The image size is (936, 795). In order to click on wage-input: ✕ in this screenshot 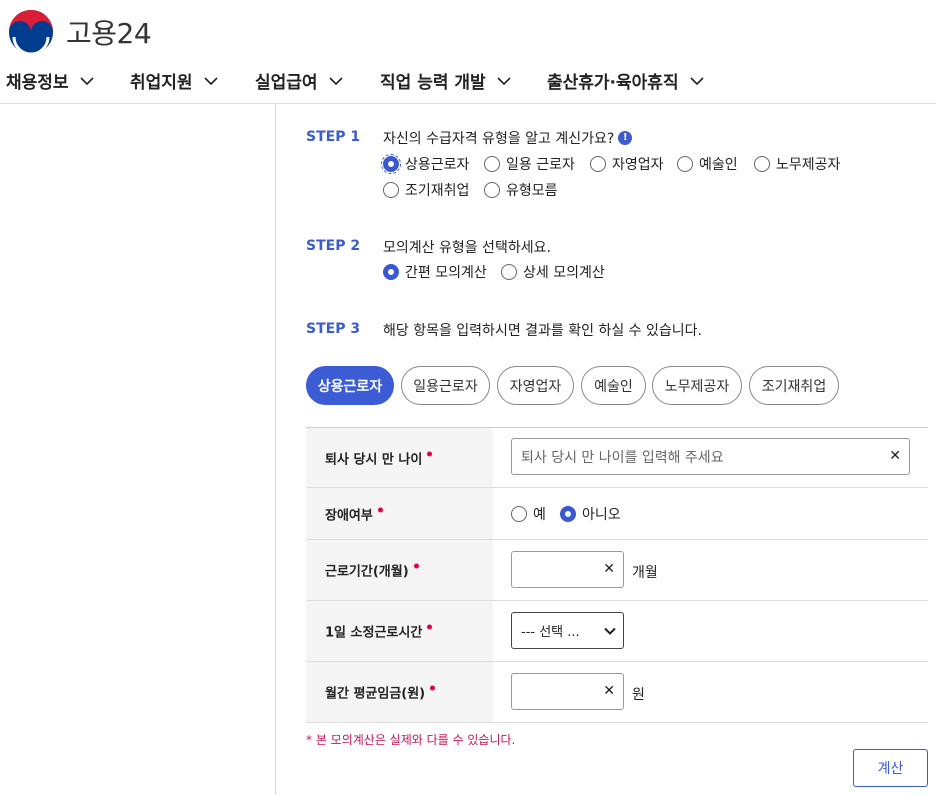, I will do `click(567, 691)`.